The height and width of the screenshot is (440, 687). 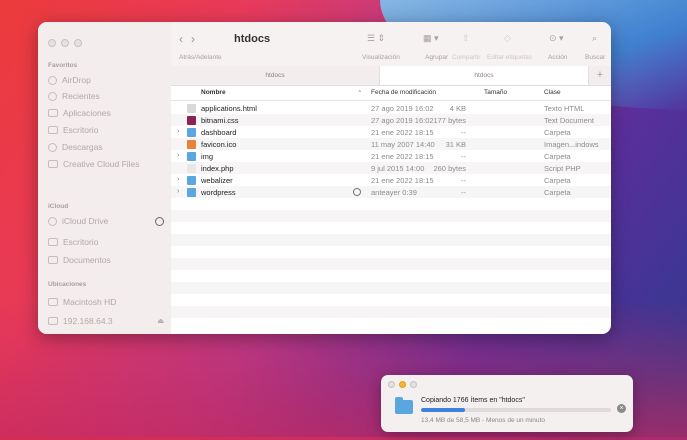 I want to click on table-row: › dashboard 21 ene 2022 18:15 -- Carpeta, so click(x=391, y=132).